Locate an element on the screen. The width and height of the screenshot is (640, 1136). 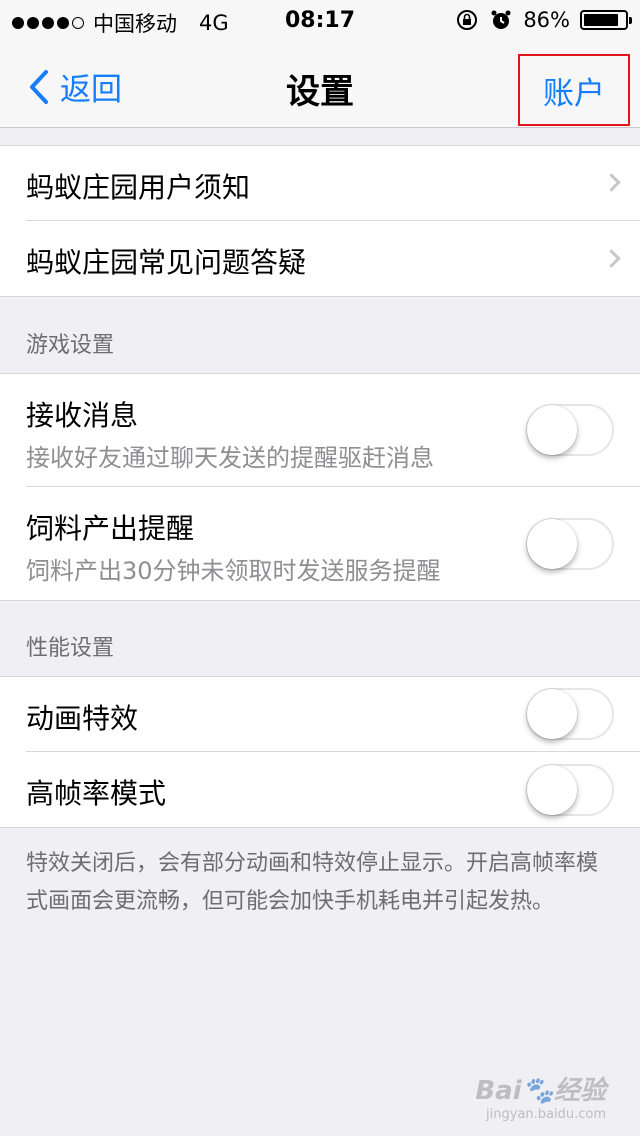
status-bar: 中国移动 4G 08:17 86% is located at coordinates (320, 21).